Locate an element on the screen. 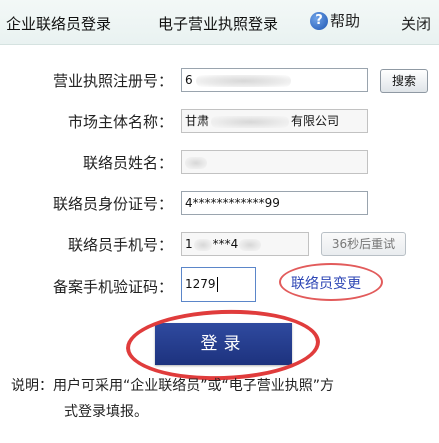 This screenshot has width=439, height=443. note-line-1: 说明：用户可采用“企业联络员”或“电子营业执照”方 is located at coordinates (173, 386).